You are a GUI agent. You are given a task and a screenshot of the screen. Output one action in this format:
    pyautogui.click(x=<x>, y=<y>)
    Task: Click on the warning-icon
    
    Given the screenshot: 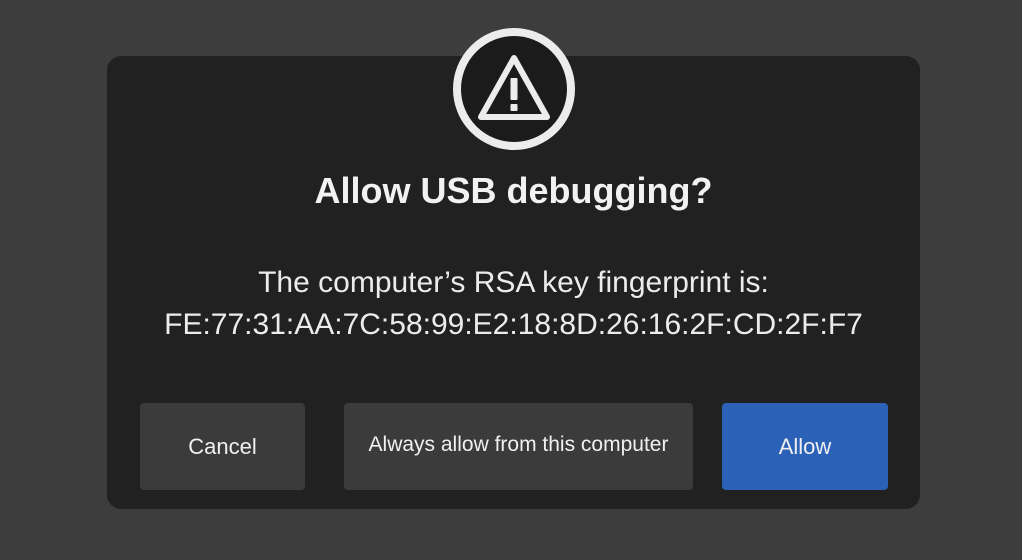 What is the action you would take?
    pyautogui.click(x=514, y=89)
    